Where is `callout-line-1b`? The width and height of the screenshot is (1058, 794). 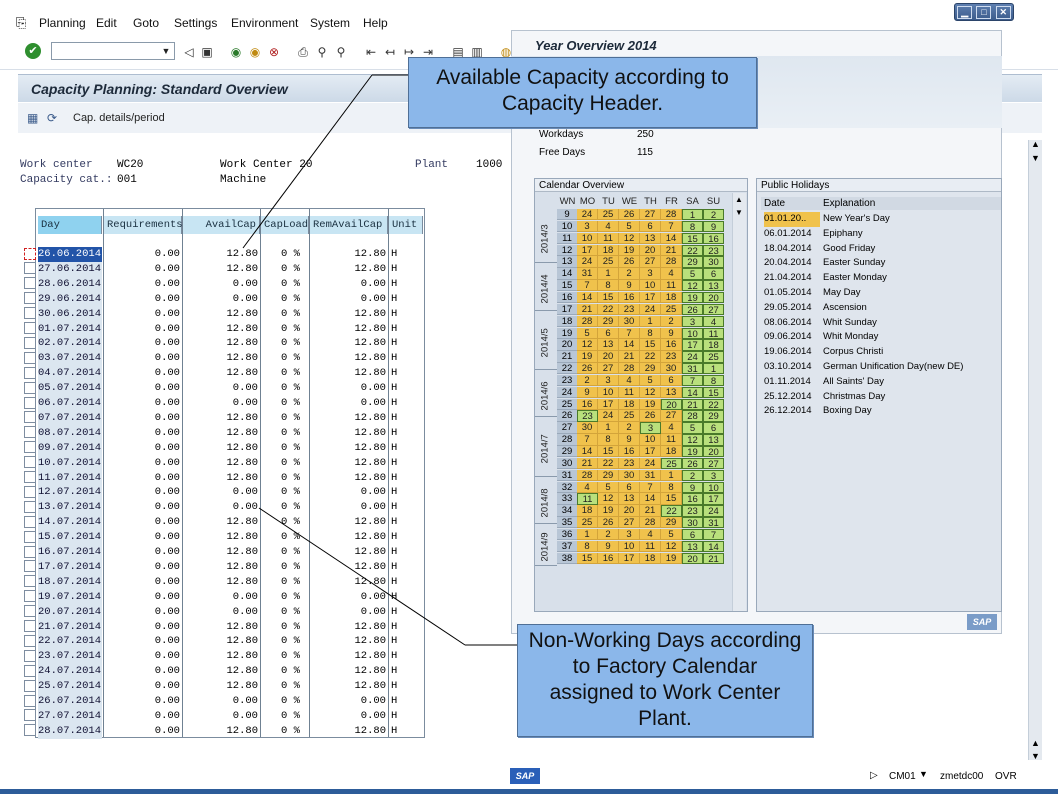
callout-line-1b is located at coordinates (307, 161).